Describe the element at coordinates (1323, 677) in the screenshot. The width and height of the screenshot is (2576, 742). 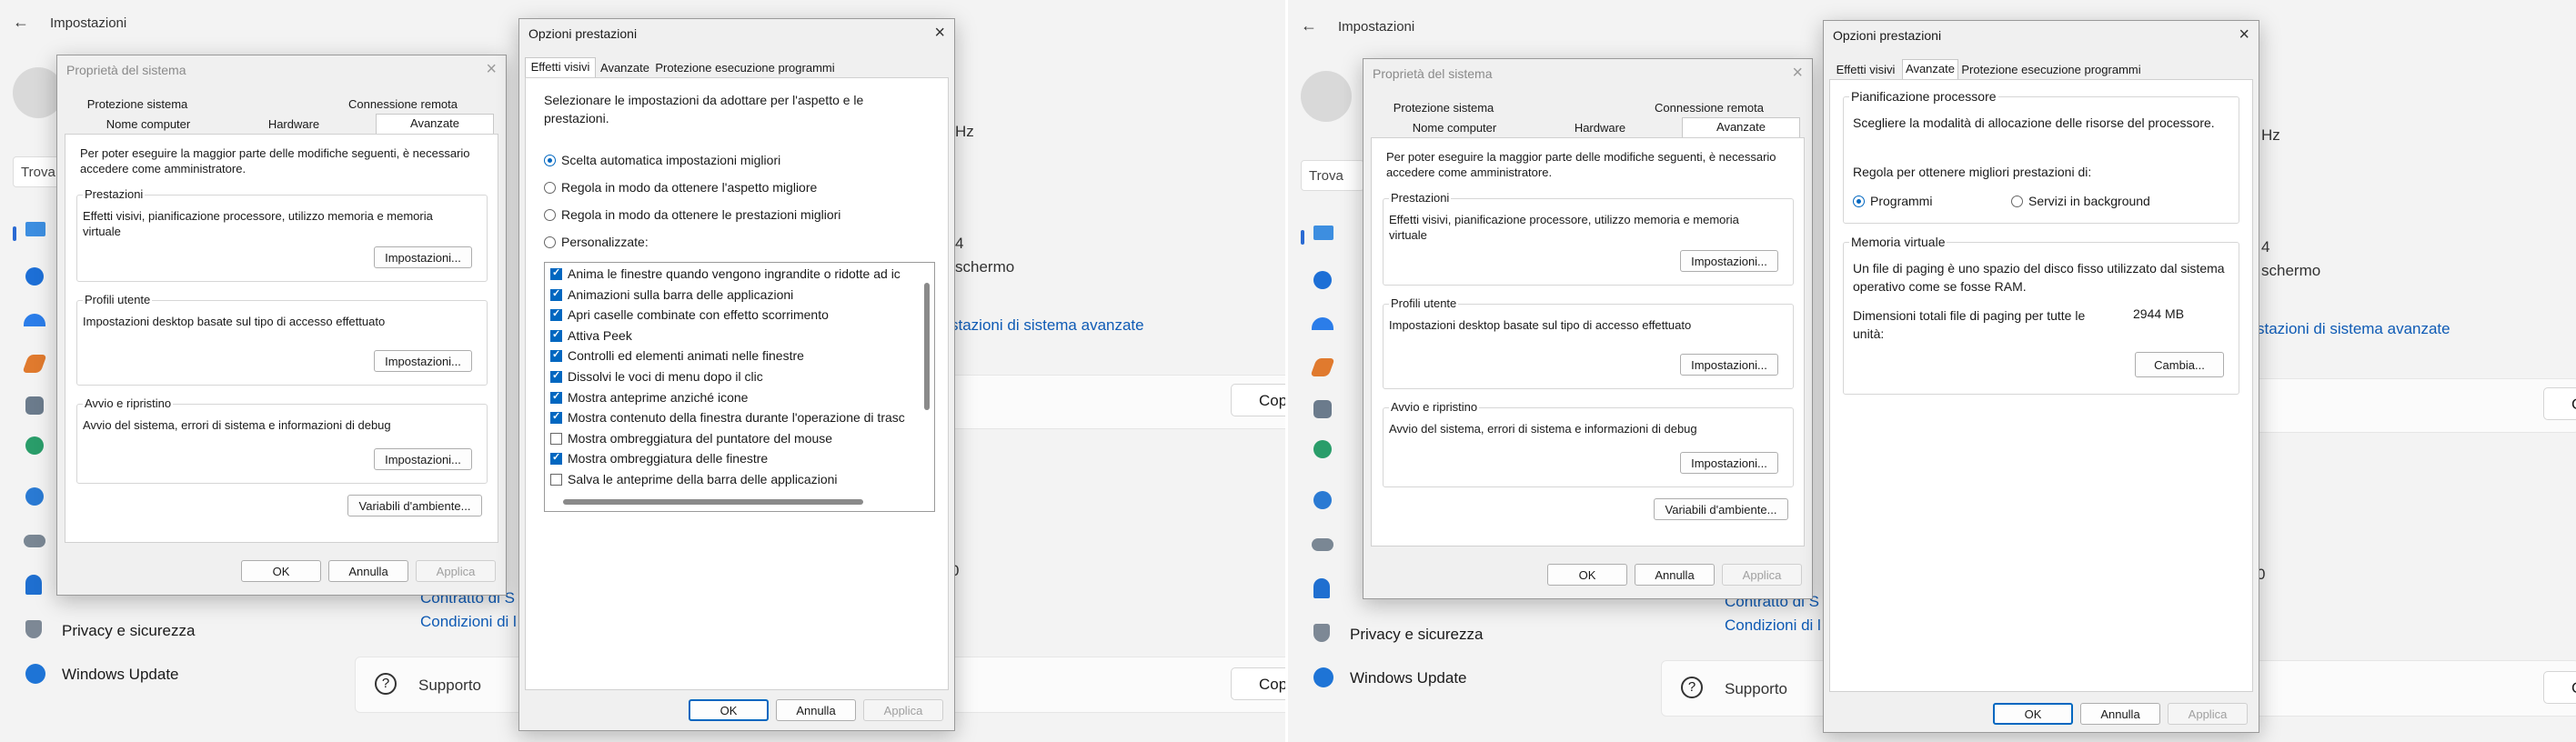
I see `windows-update-icon` at that location.